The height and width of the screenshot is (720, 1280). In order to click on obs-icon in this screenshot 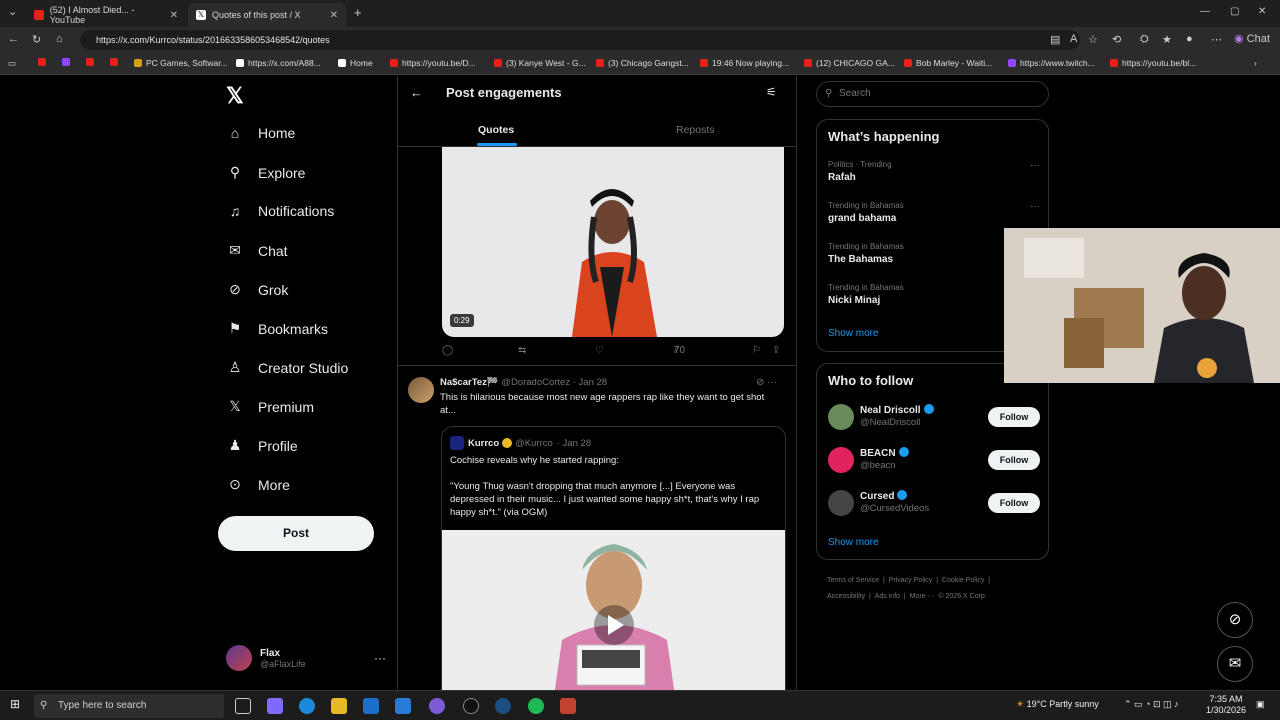, I will do `click(471, 706)`.